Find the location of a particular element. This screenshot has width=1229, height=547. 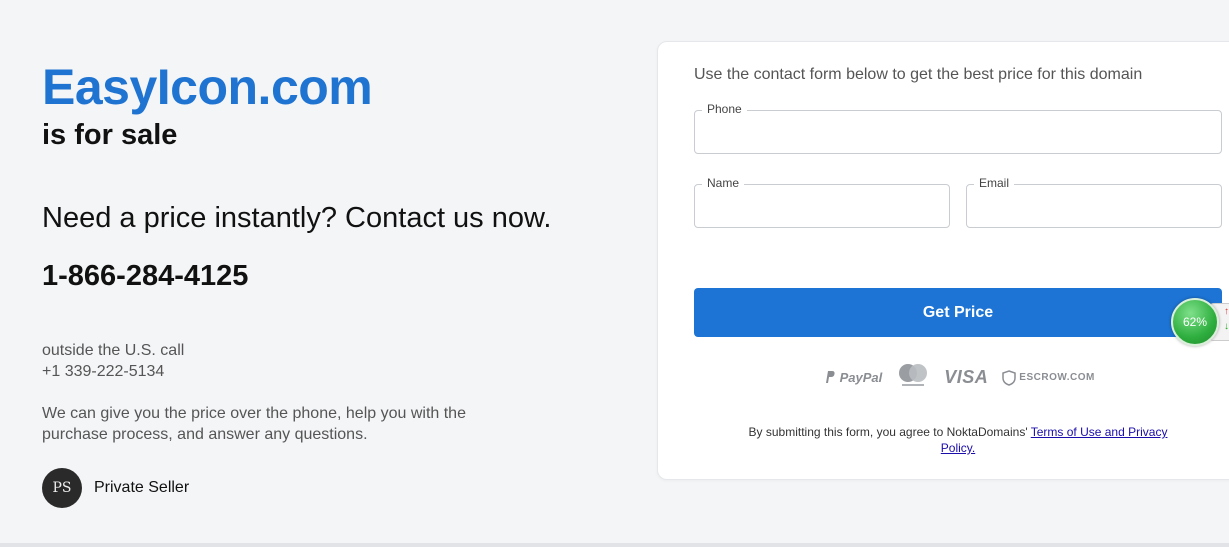

arrow-down-icon: ↓ is located at coordinates (1226, 326).